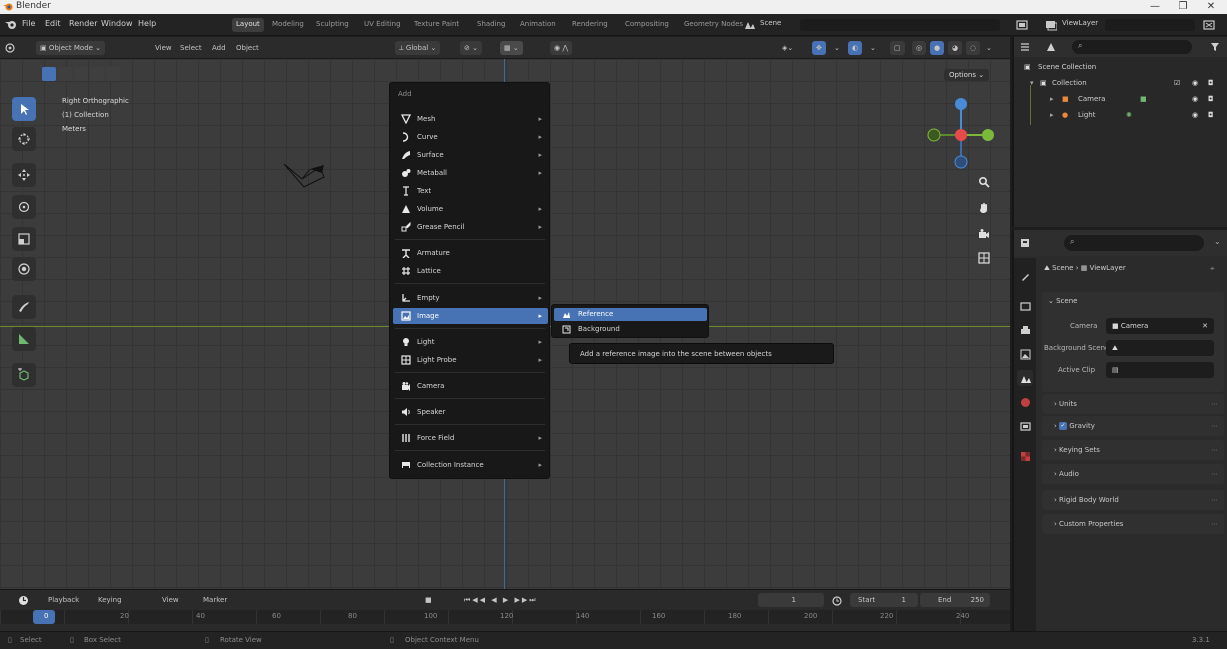  Describe the element at coordinates (919, 48) in the screenshot. I see `shading-wireframe-button: ◎` at that location.